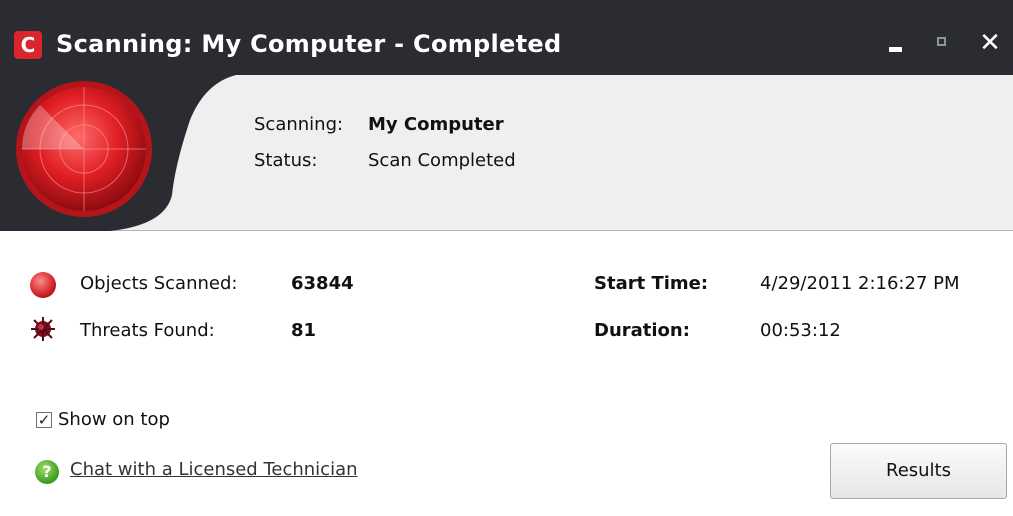  I want to click on close-button: ✕, so click(990, 43).